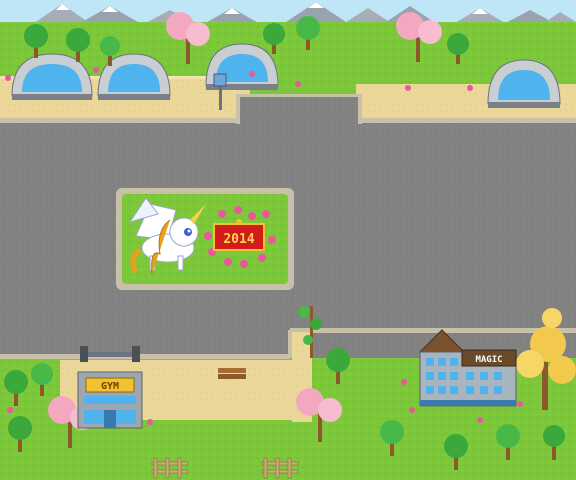 Image resolution: width=576 pixels, height=480 pixels. Describe the element at coordinates (110, 386) in the screenshot. I see `gym-sign-text: GYM` at that location.